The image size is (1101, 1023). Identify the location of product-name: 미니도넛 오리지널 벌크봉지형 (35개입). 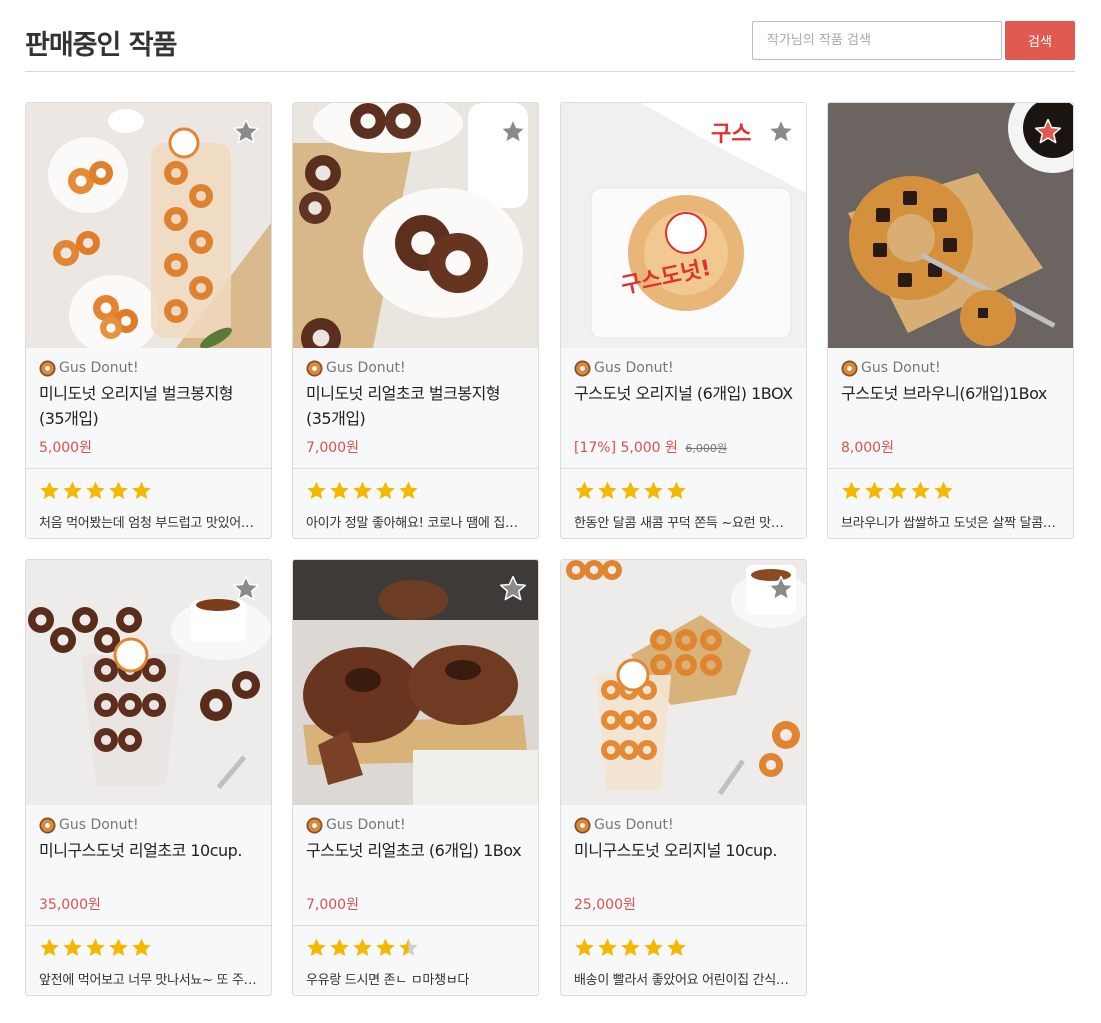
(148, 407).